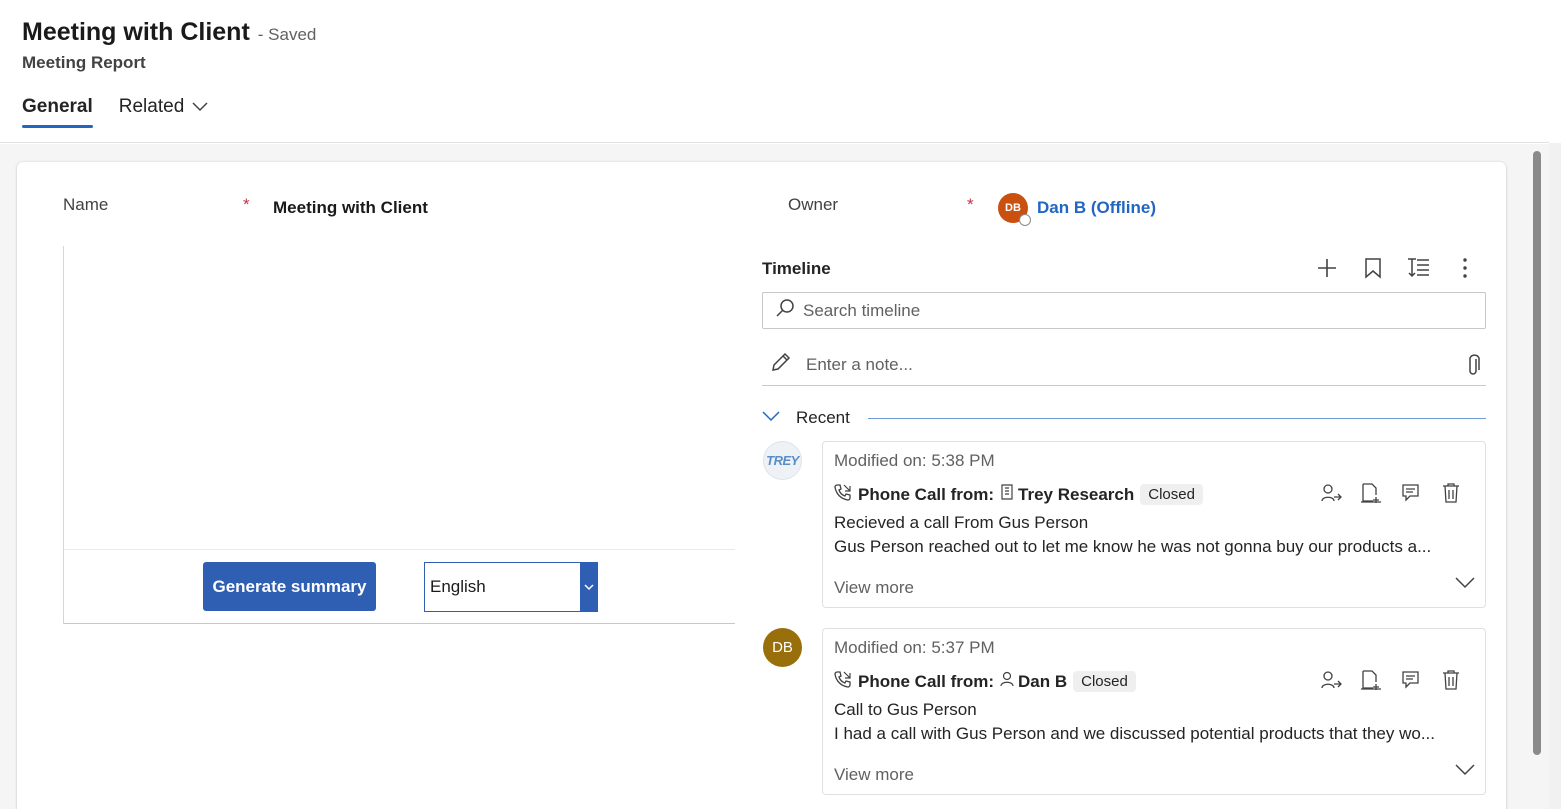  I want to click on attachment-icon, so click(1473, 365).